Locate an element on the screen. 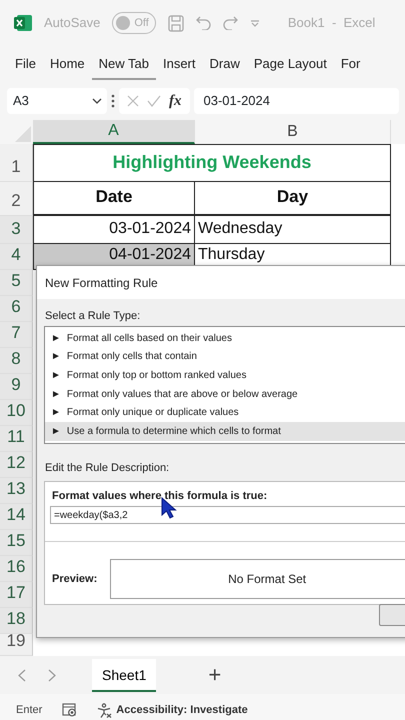  excel-logo-icon is located at coordinates (23, 23).